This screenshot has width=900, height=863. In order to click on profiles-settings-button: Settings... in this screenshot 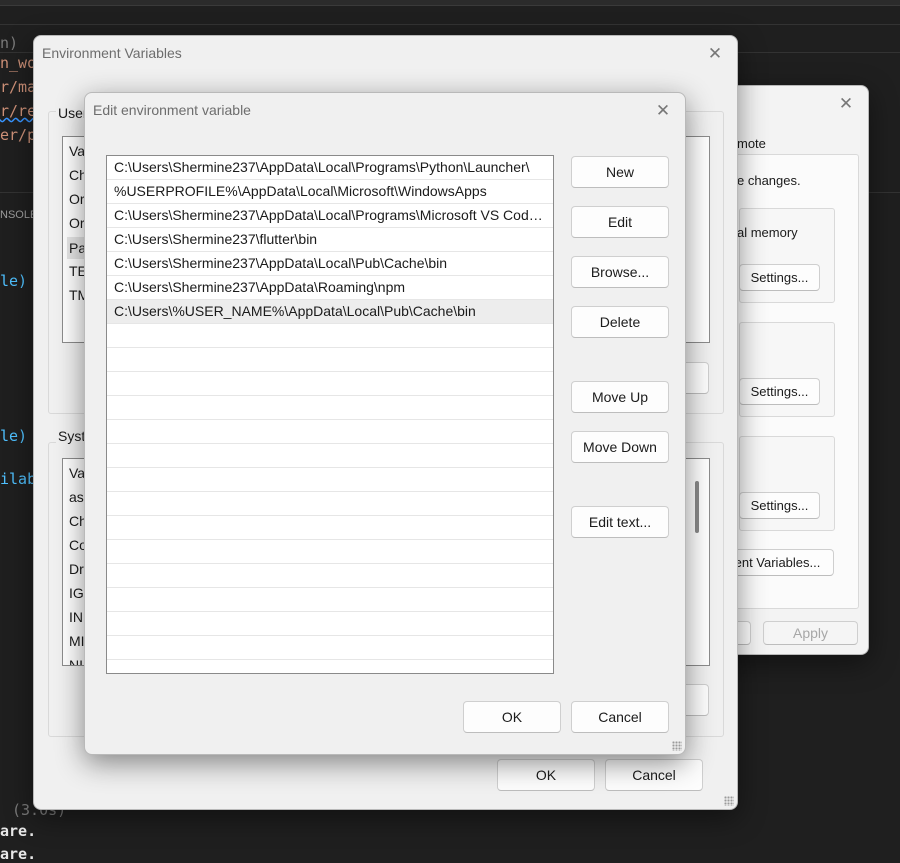, I will do `click(779, 391)`.